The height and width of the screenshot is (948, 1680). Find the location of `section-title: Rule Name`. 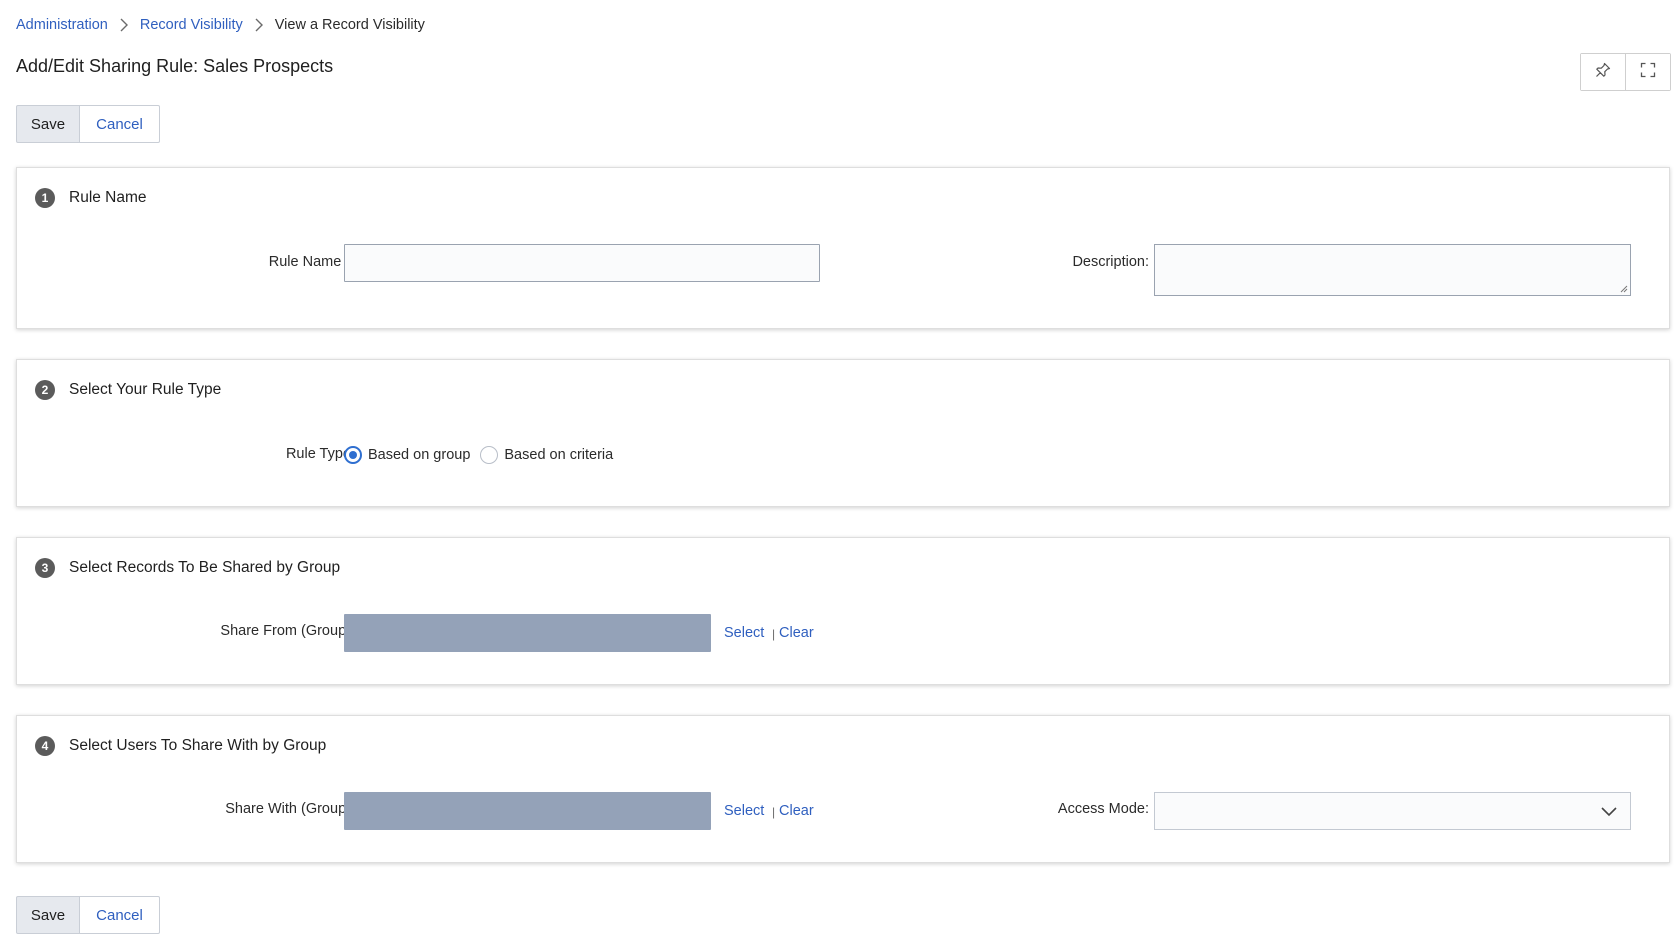

section-title: Rule Name is located at coordinates (108, 197).